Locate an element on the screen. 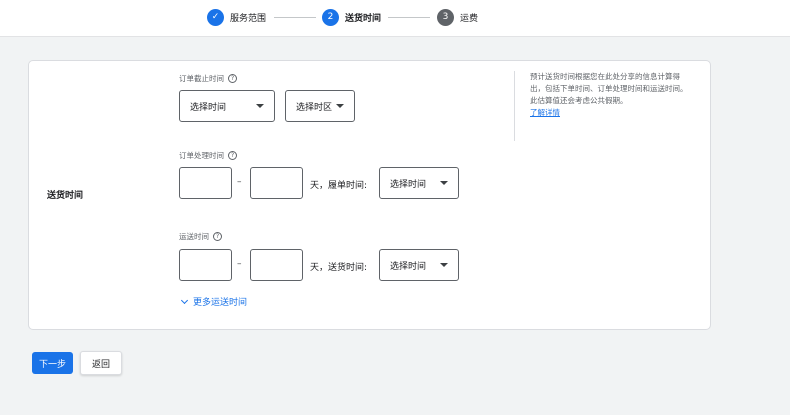 Image resolution: width=790 pixels, height=415 pixels. step-number-badge: 3 is located at coordinates (445, 17).